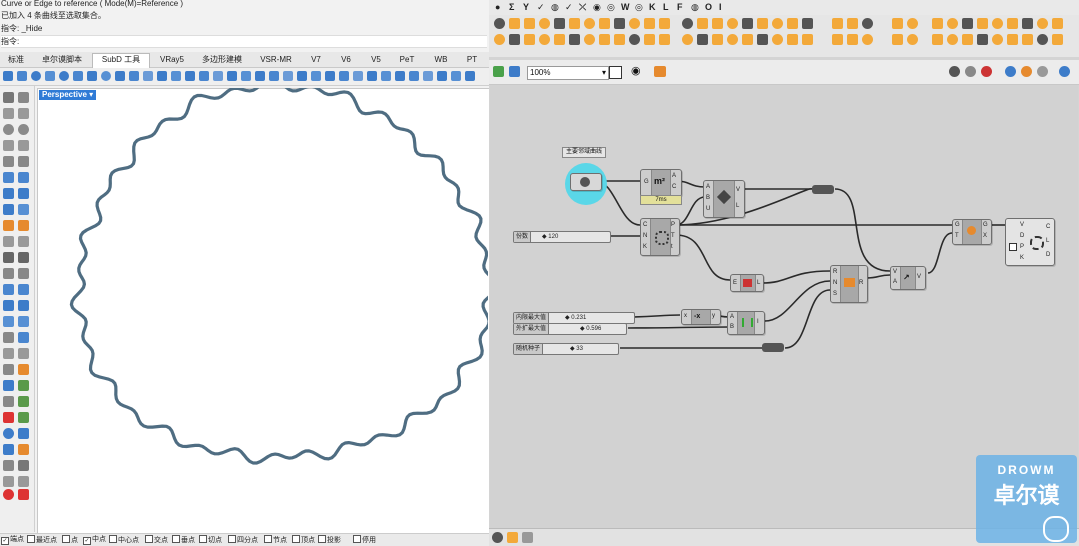  I want to click on output-r: R, so click(861, 283).